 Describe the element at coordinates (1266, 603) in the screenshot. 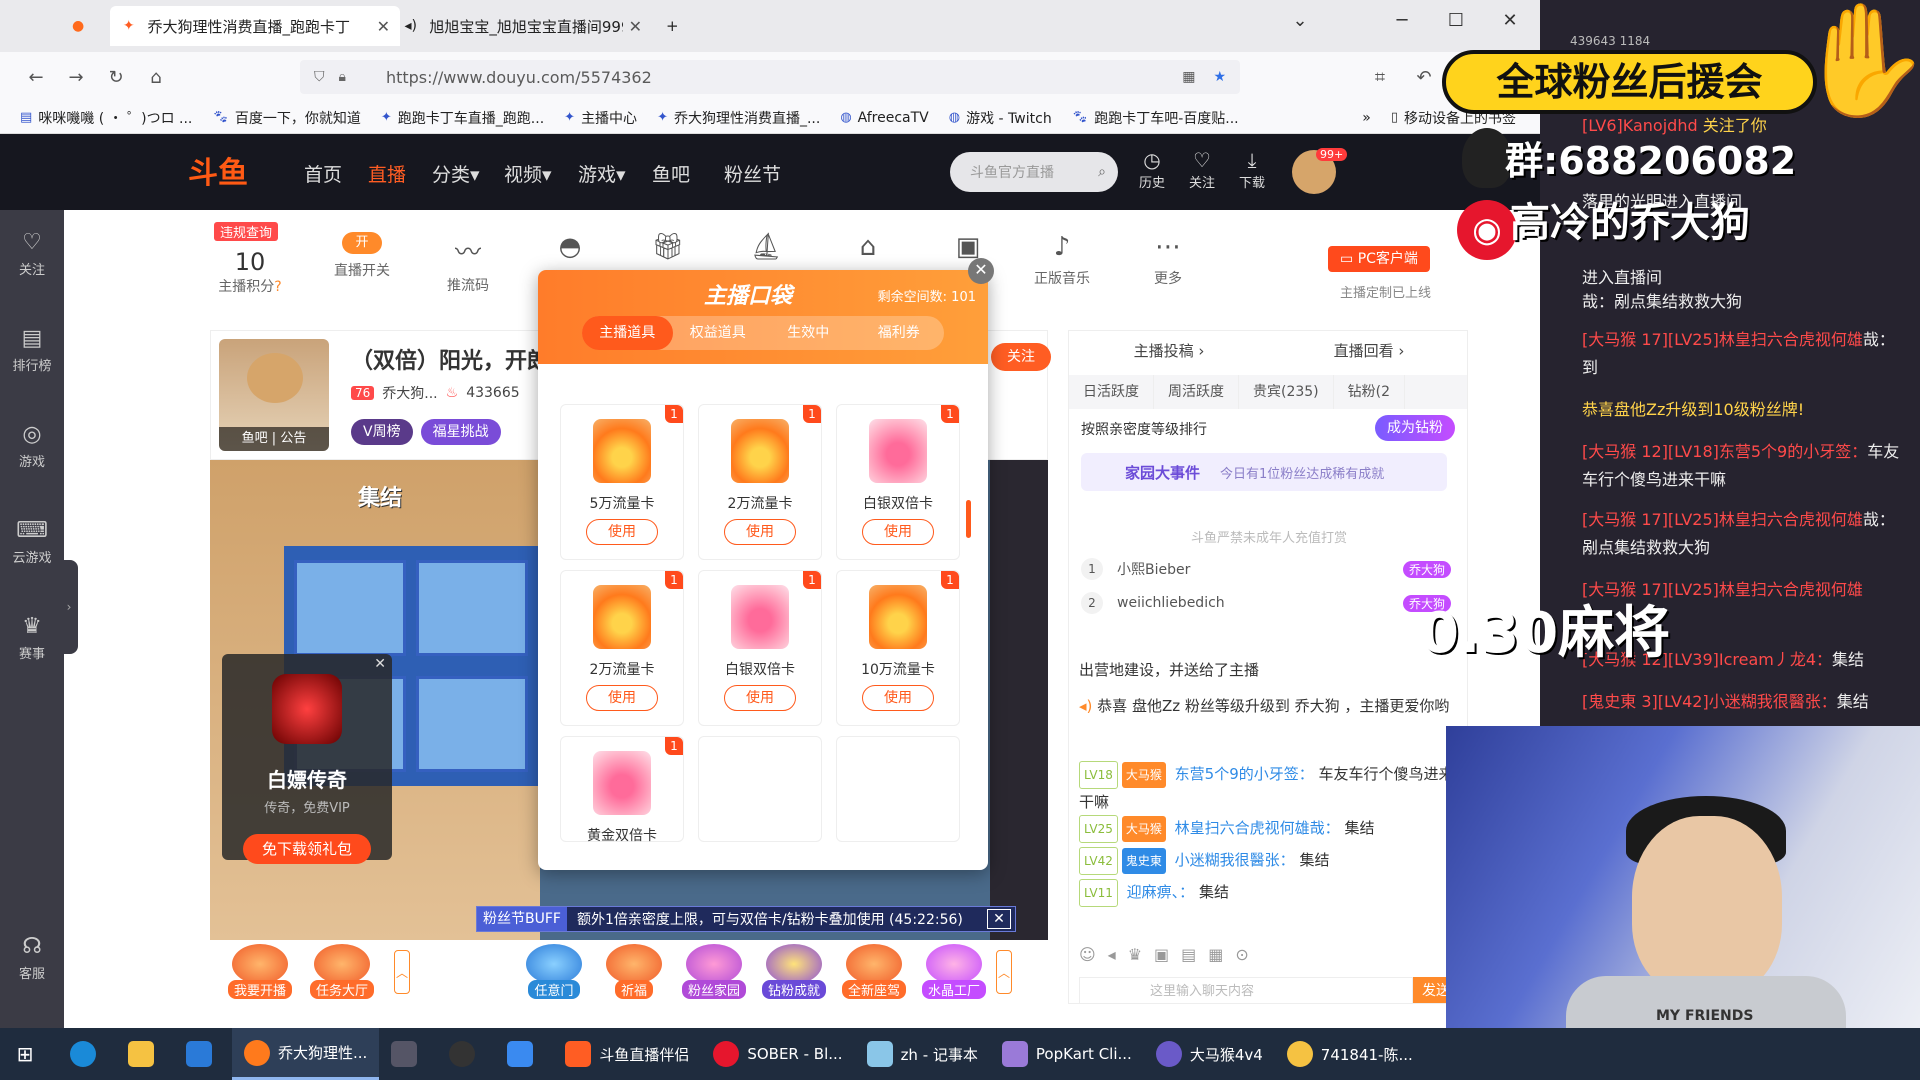

I see `fan-row: 2 weiichliebedich 乔大狗` at that location.